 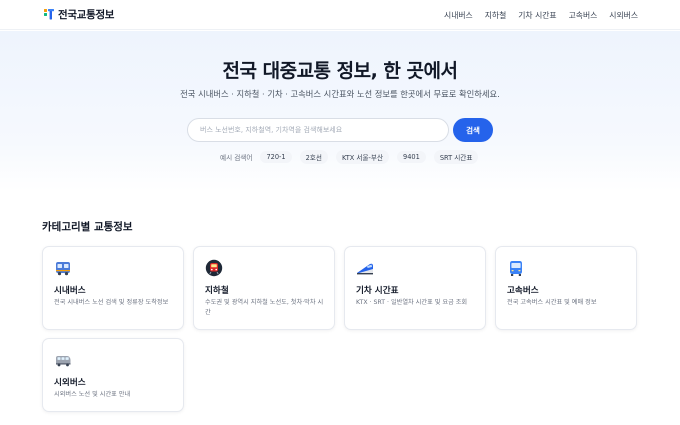 What do you see at coordinates (473, 130) in the screenshot?
I see `search-button: 검색` at bounding box center [473, 130].